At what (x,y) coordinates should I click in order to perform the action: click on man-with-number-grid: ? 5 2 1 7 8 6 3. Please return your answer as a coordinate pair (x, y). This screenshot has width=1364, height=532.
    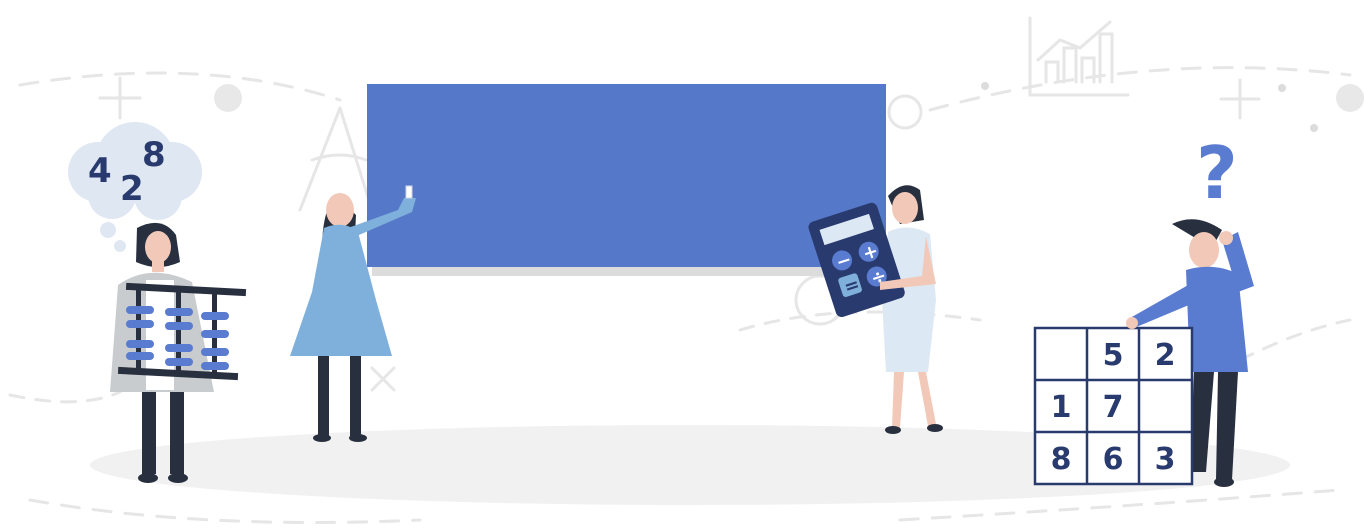
    Looking at the image, I should click on (1143, 309).